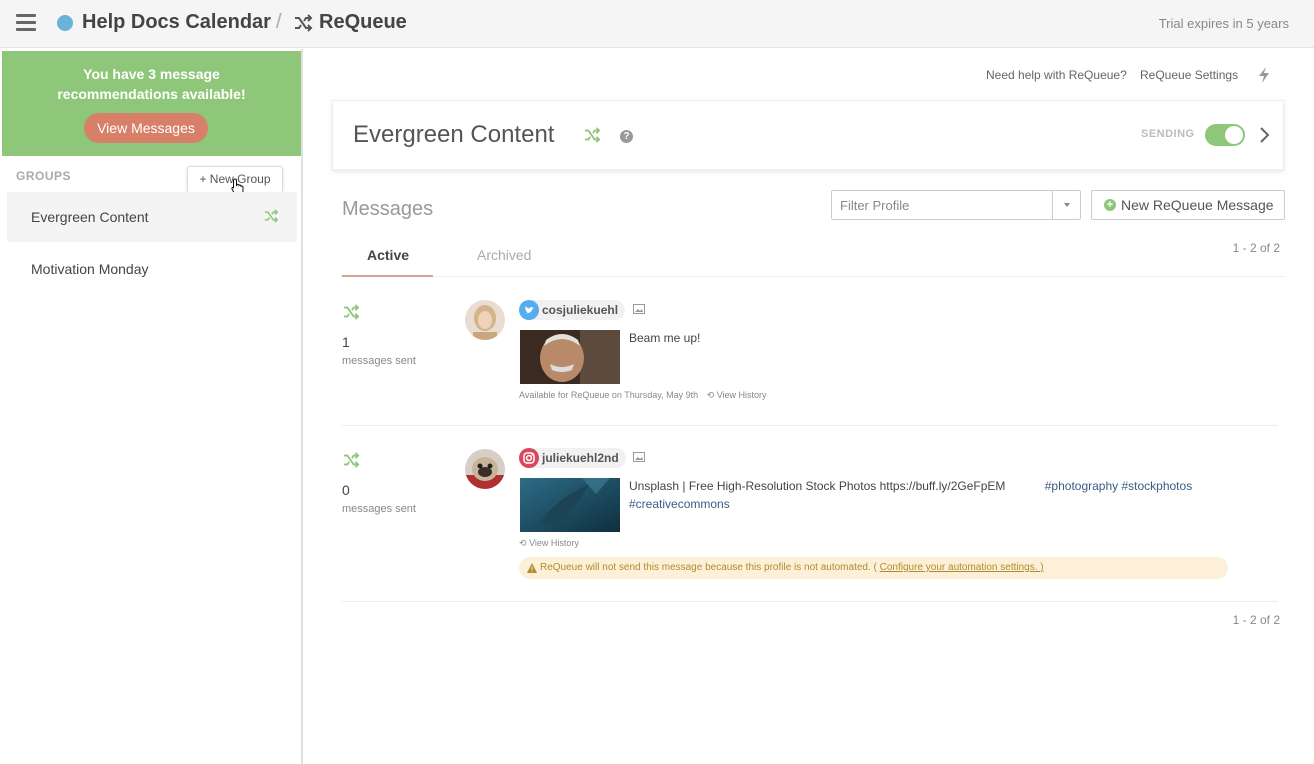 The image size is (1314, 764). Describe the element at coordinates (532, 568) in the screenshot. I see `warning-icon` at that location.